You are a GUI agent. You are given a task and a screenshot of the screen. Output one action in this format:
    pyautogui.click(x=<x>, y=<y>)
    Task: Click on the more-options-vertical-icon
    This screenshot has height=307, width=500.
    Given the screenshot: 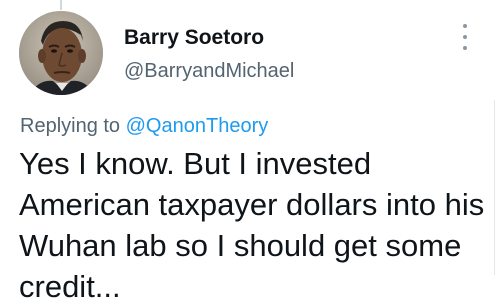 What is the action you would take?
    pyautogui.click(x=465, y=37)
    